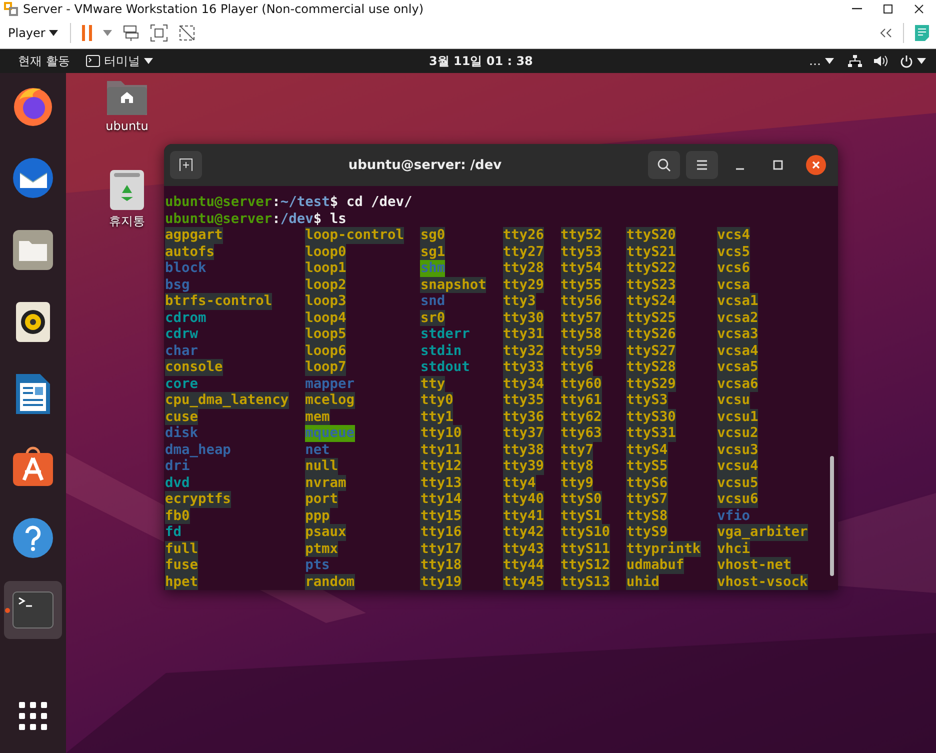 The width and height of the screenshot is (936, 753). Describe the element at coordinates (131, 33) in the screenshot. I see `send-keys-button` at that location.